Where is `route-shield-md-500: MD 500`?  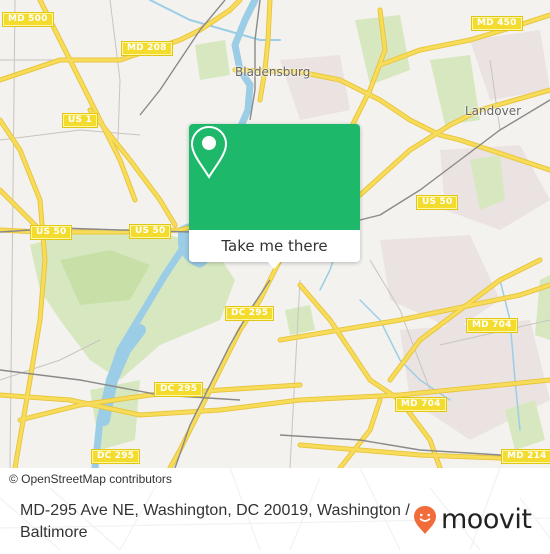
route-shield-md-500: MD 500 is located at coordinates (28, 19).